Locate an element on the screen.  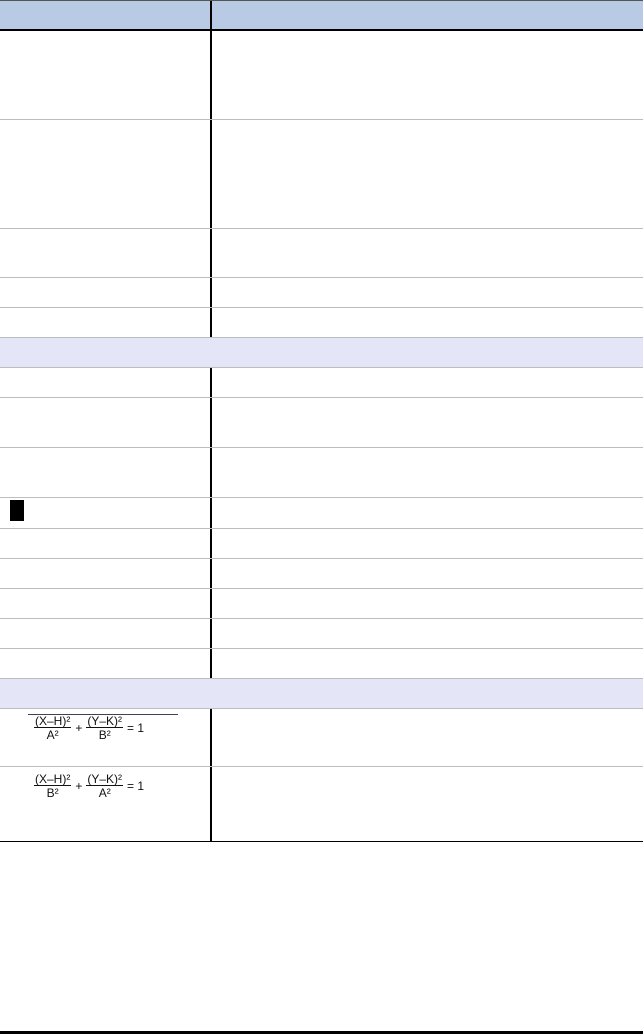
fraction: (X–H)² B² is located at coordinates (53, 786).